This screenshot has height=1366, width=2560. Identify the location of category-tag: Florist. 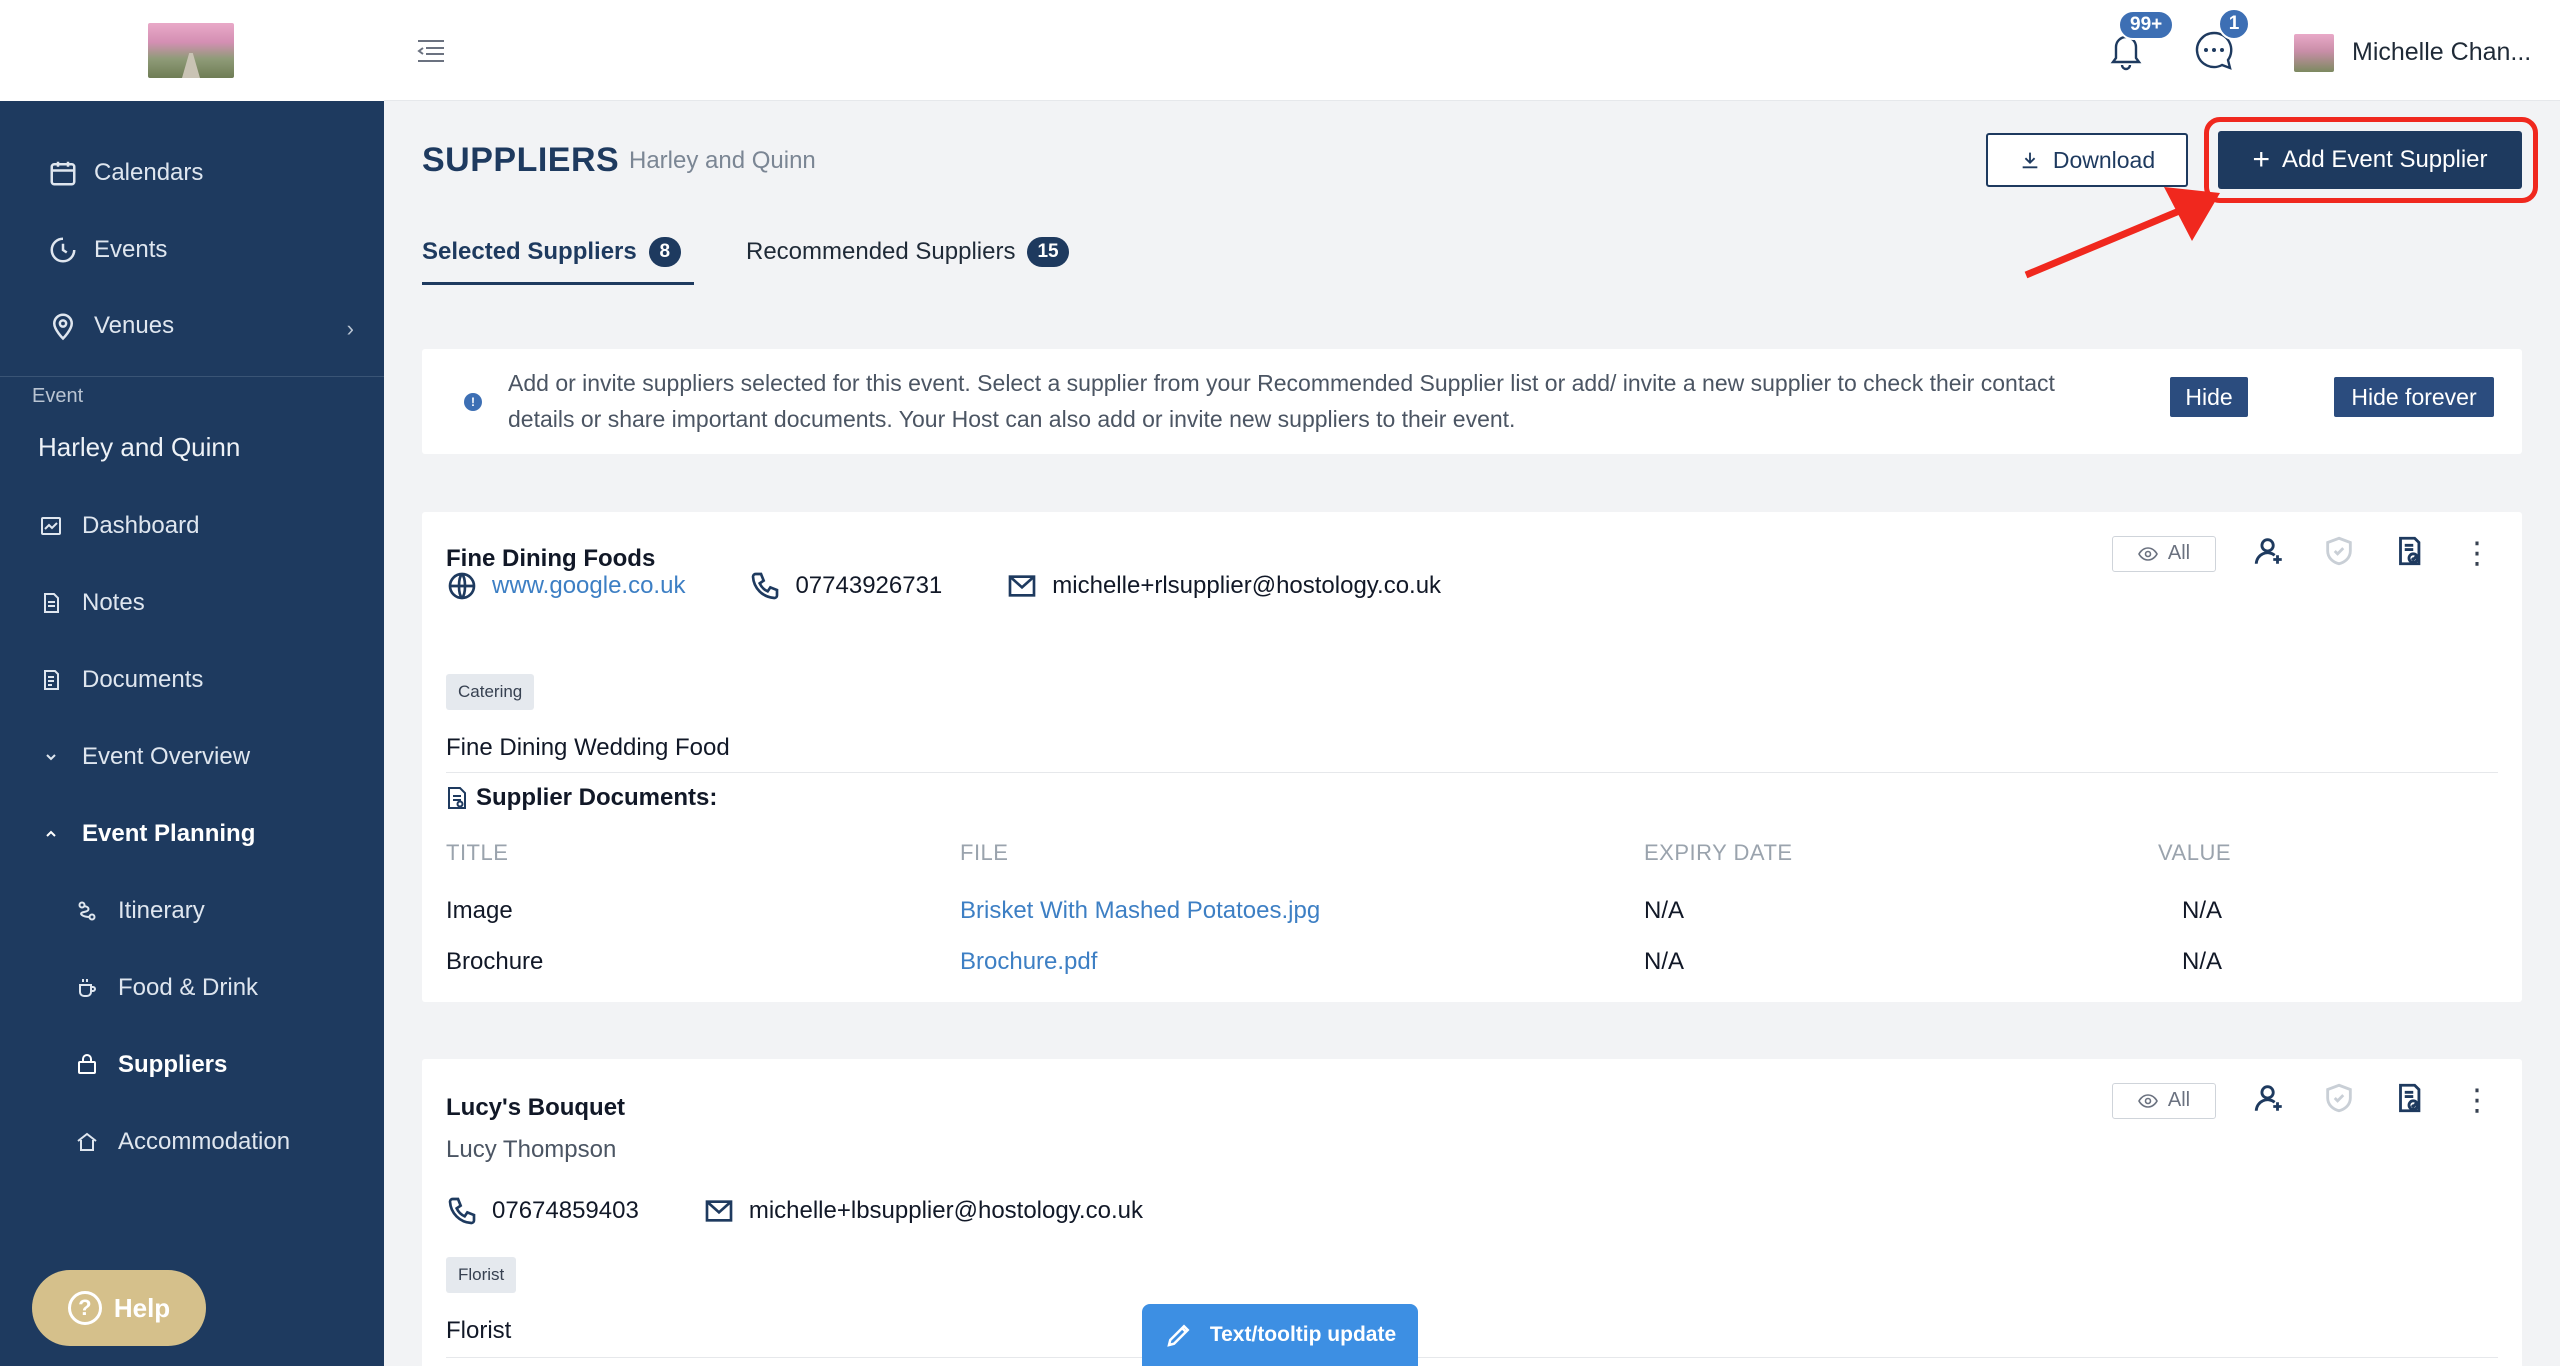
(481, 1275).